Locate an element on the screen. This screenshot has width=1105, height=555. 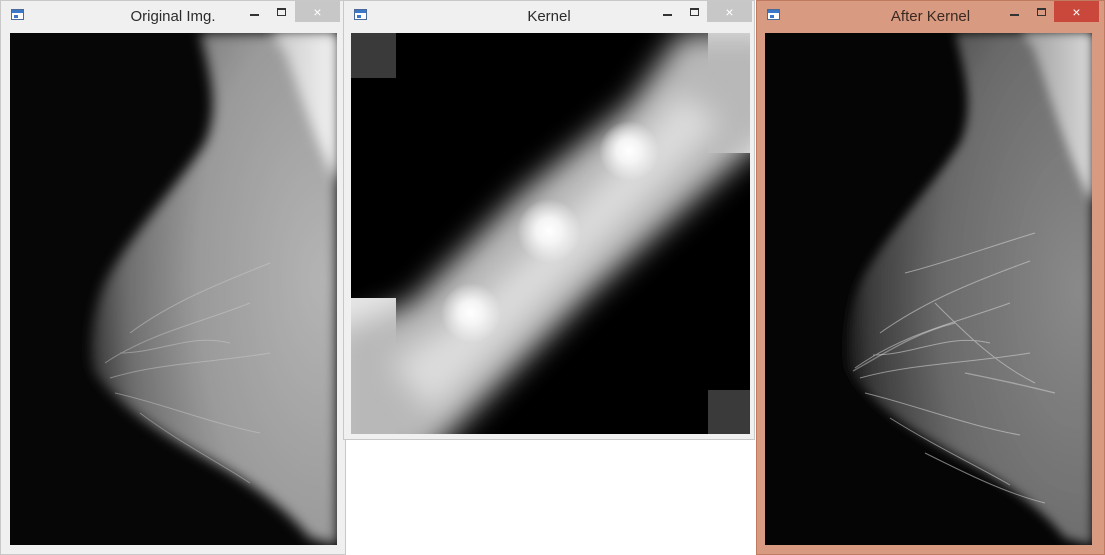
kernel-titlebar: Kernel × is located at coordinates (549, 16).